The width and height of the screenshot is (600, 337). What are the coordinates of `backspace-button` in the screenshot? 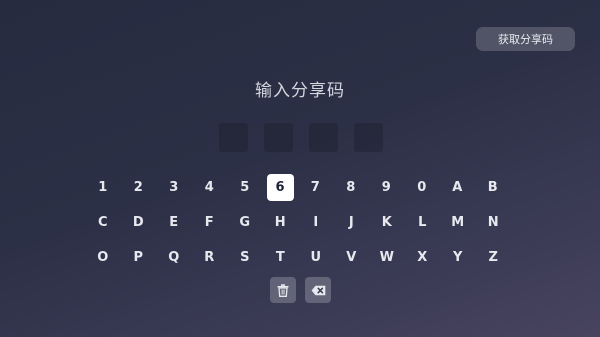 It's located at (318, 290).